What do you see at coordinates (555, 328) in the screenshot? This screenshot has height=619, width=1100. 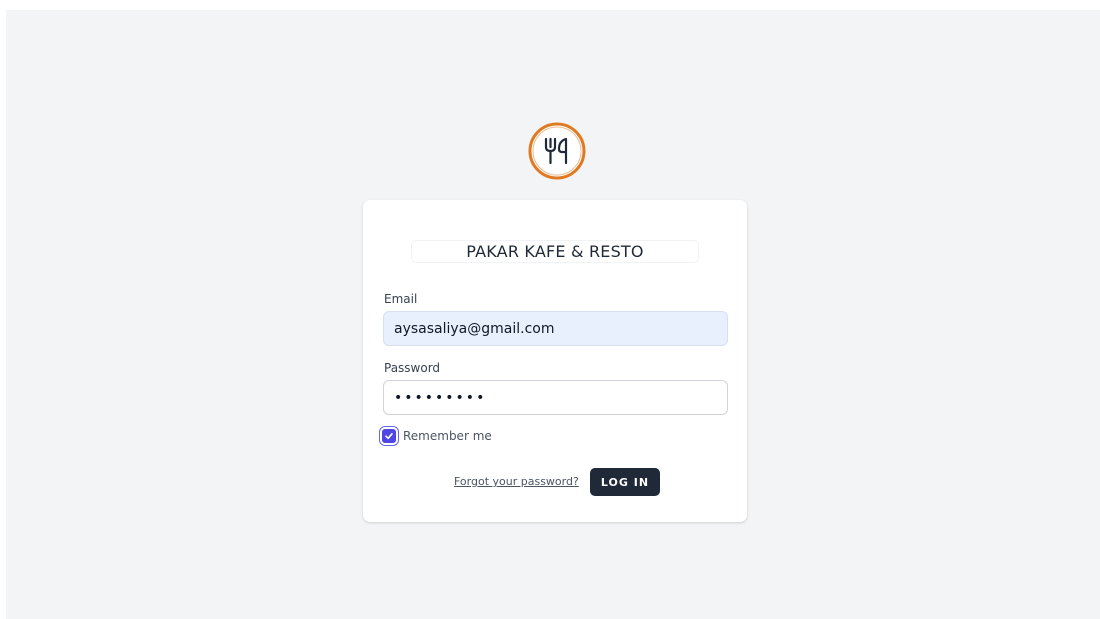 I see `email-field: aysasaliya@gmail.com` at bounding box center [555, 328].